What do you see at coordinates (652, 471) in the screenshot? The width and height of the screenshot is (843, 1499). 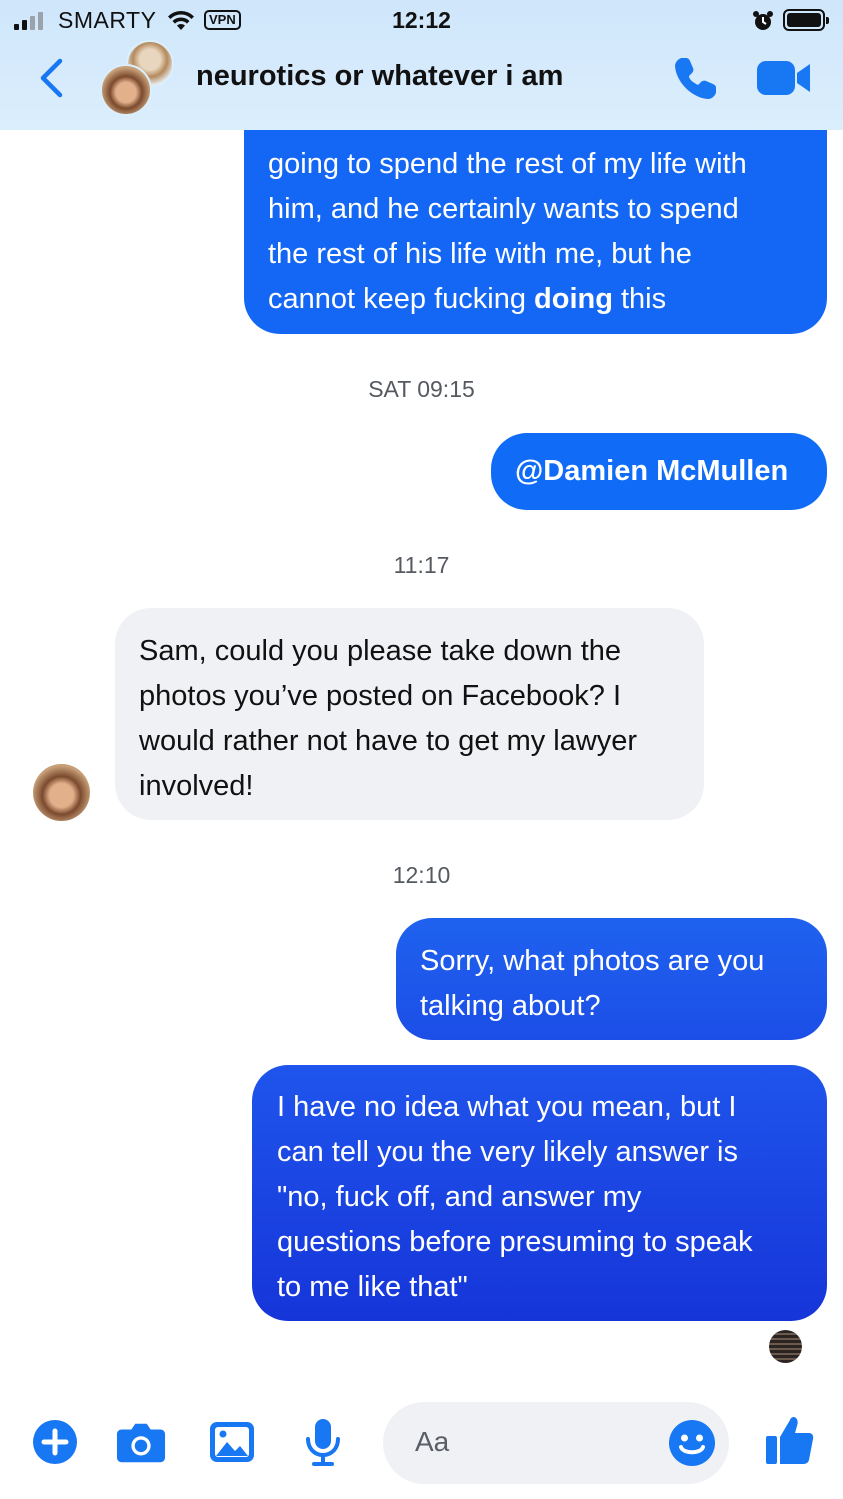 I see `mention-text: @Damien McMullen` at bounding box center [652, 471].